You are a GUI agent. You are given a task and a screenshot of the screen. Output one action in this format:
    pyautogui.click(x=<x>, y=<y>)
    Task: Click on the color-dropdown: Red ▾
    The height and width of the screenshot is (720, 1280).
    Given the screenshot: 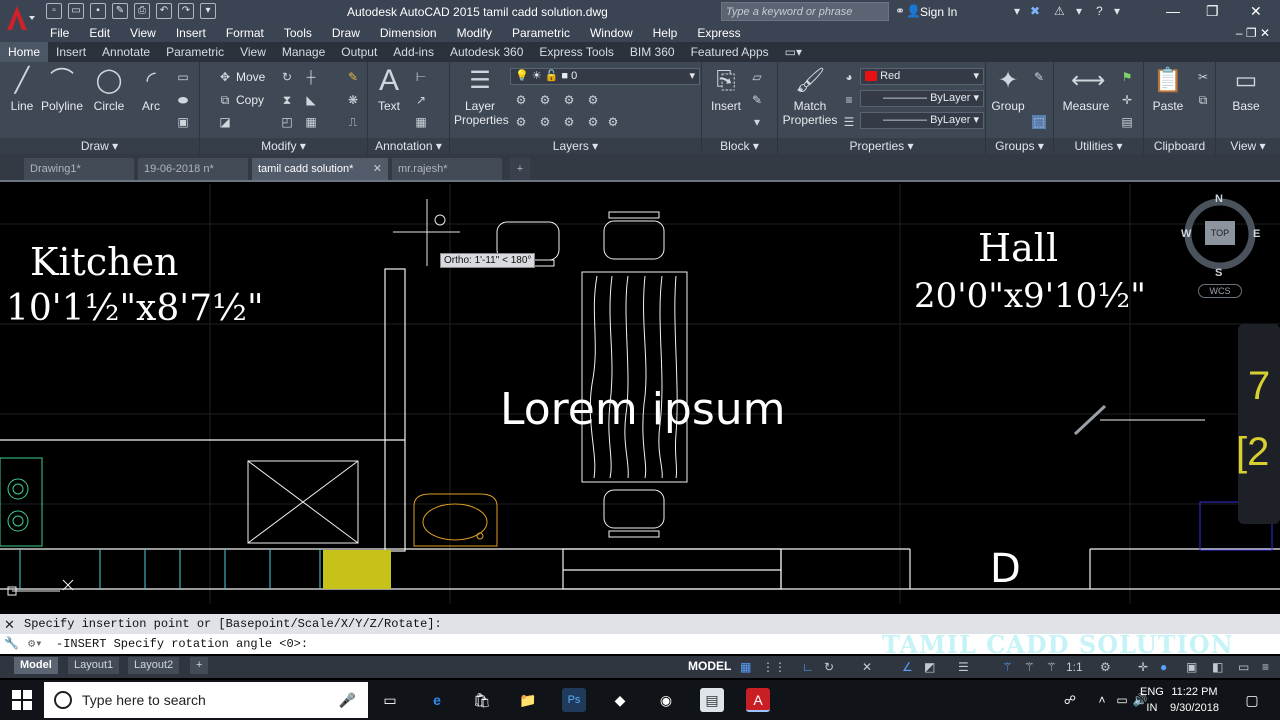 What is the action you would take?
    pyautogui.click(x=922, y=76)
    